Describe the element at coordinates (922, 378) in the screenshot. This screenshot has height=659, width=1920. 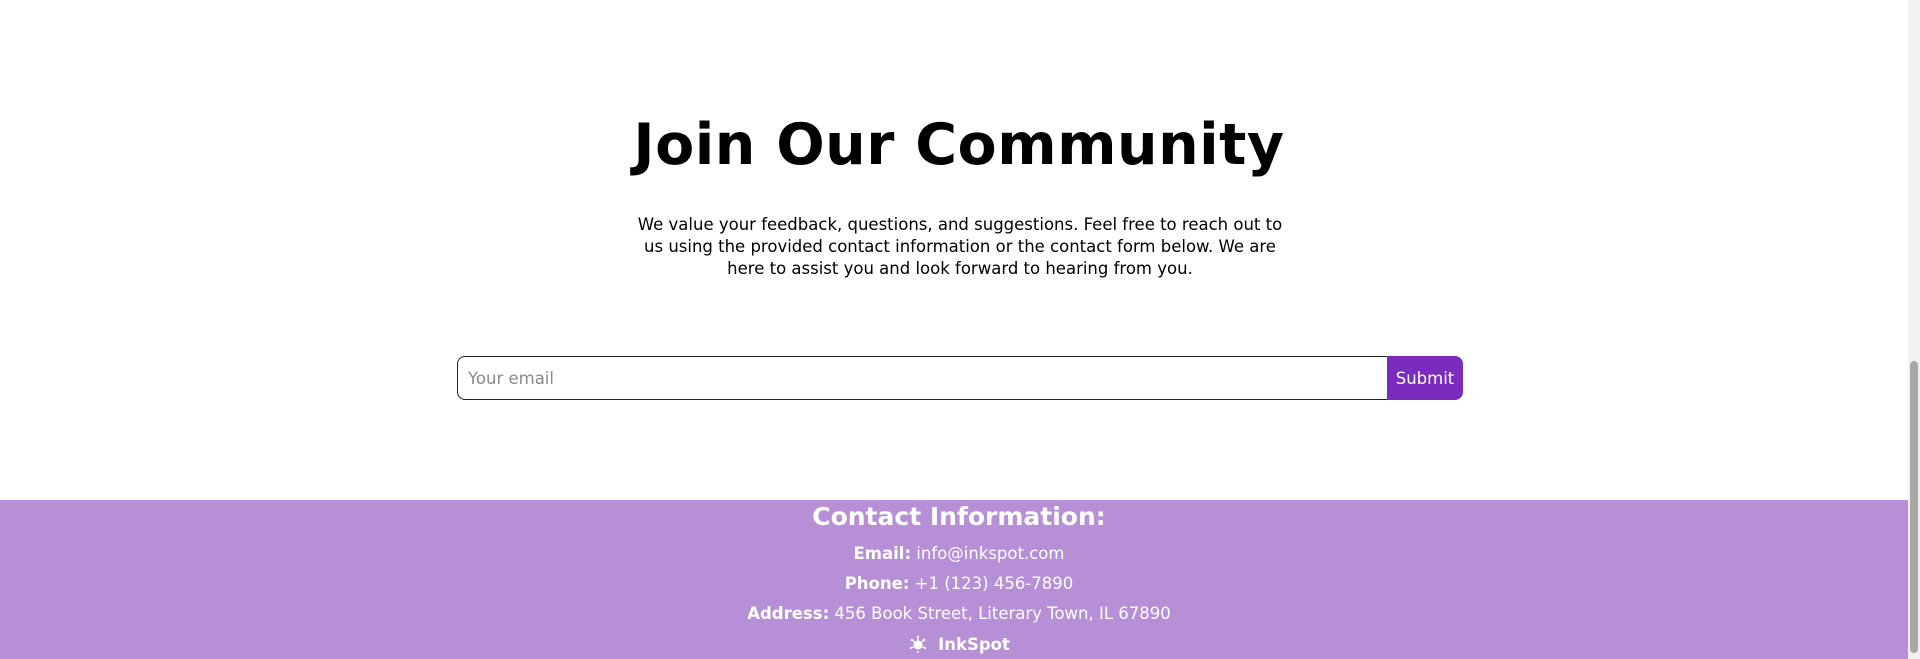
I see `email-input` at that location.